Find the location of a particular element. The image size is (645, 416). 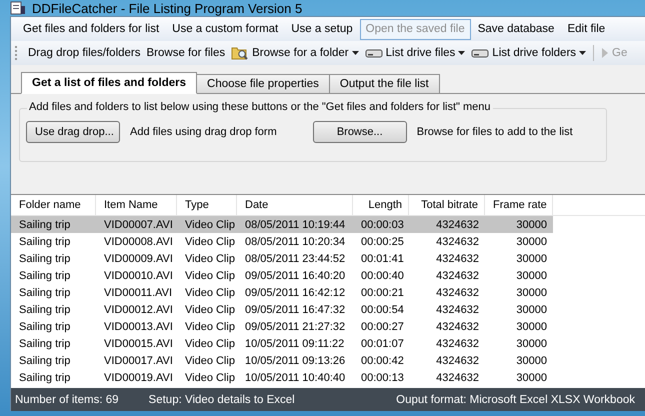

table-cell-text: 08/05/2011 10:20:34 is located at coordinates (295, 242).